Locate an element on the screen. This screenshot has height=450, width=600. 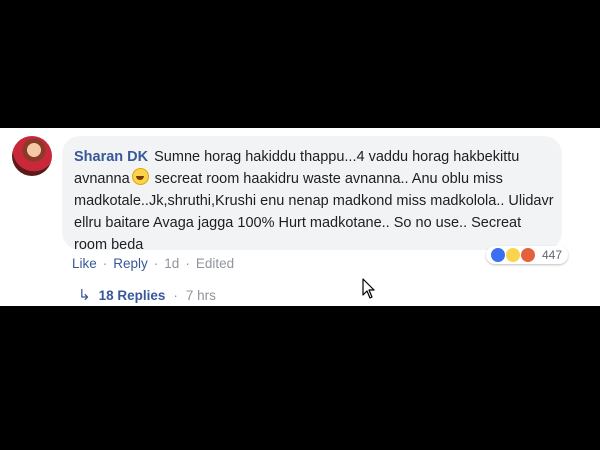
reactions-summary: 447 is located at coordinates (527, 255).